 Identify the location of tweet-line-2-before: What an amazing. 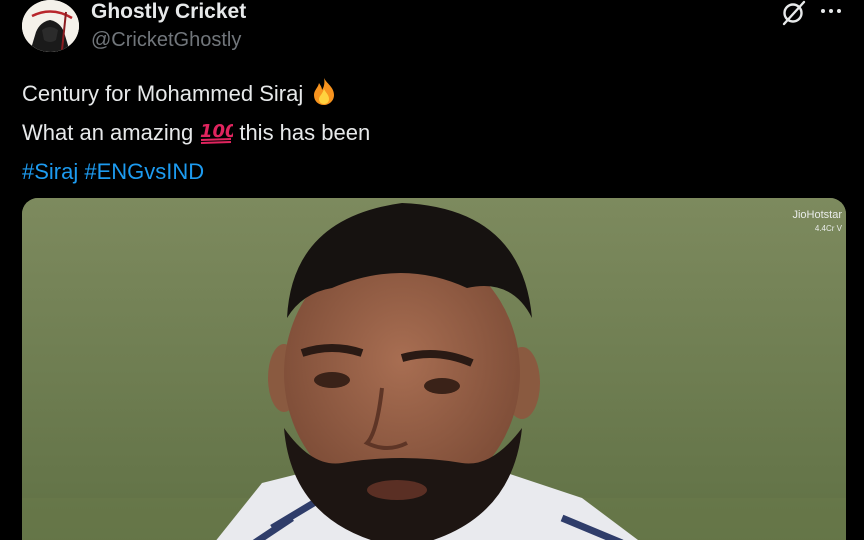
(108, 132).